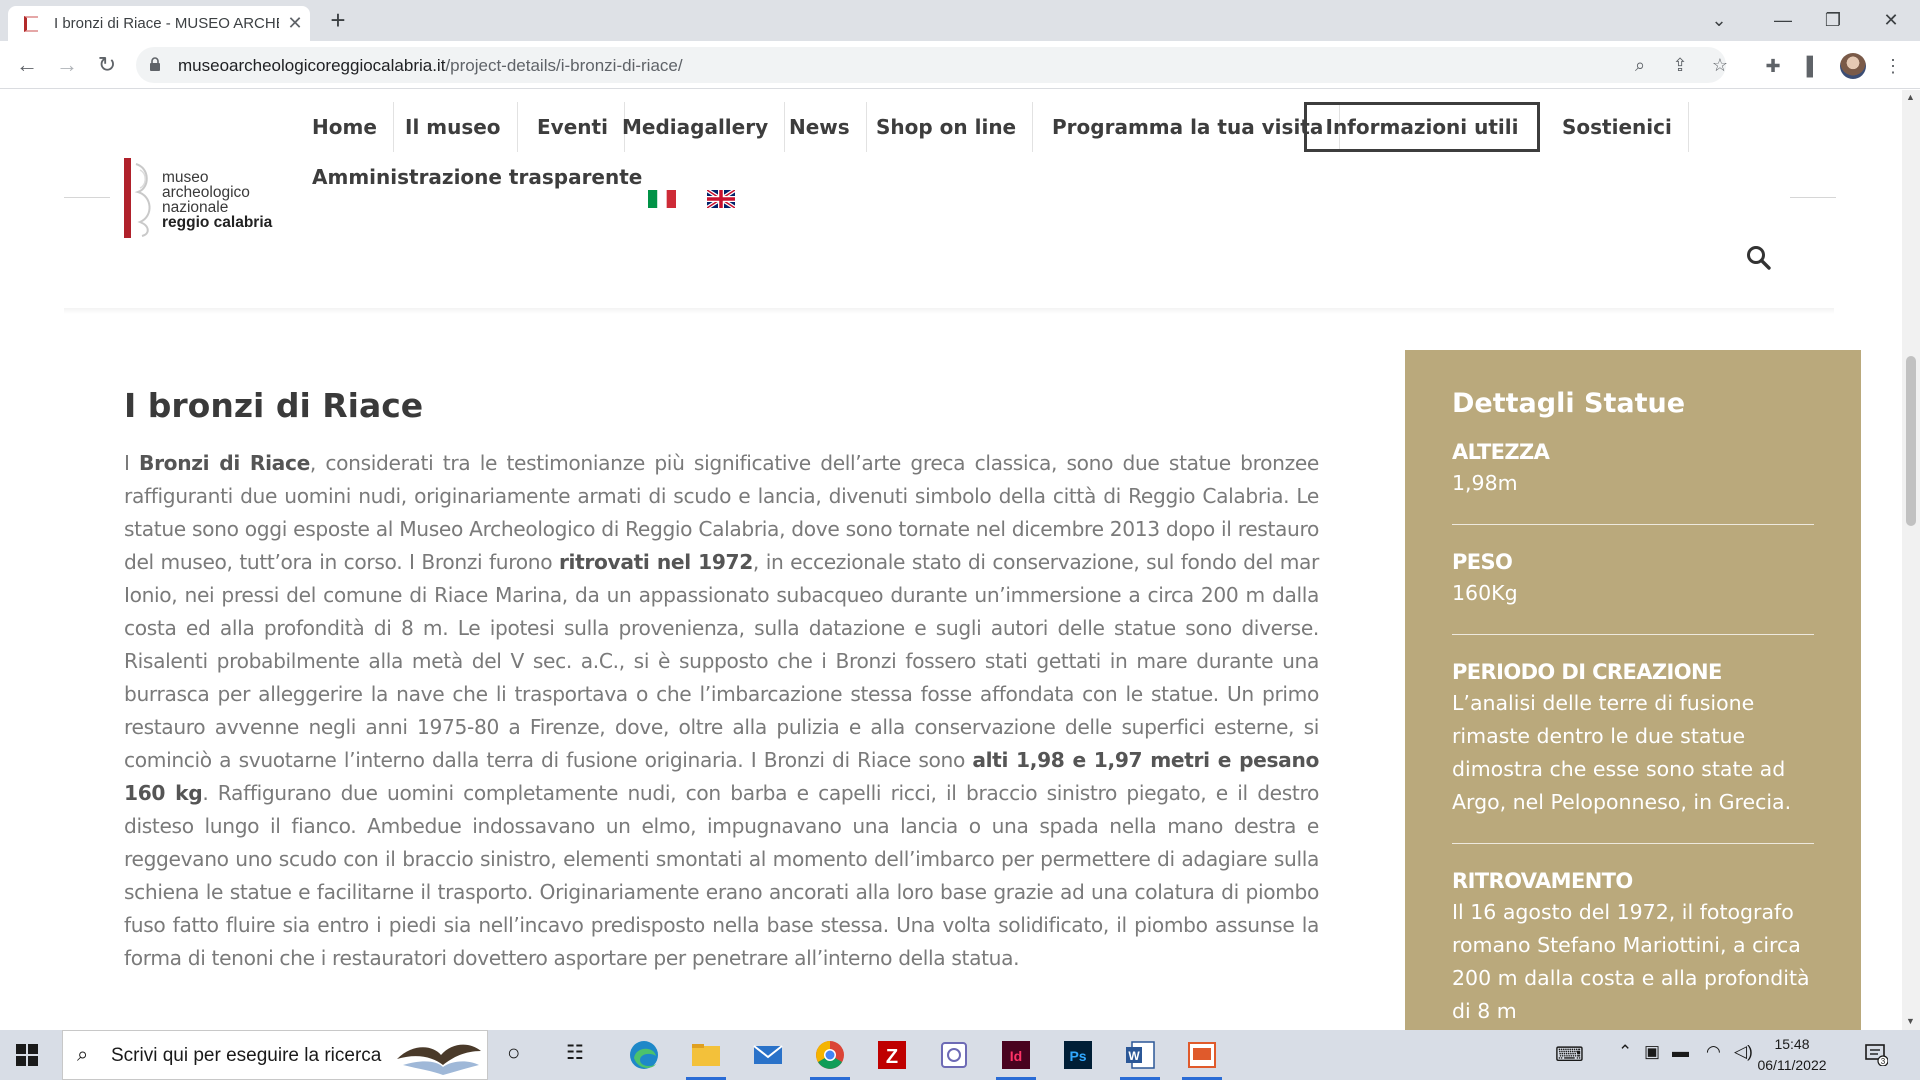 Image resolution: width=1920 pixels, height=1080 pixels. I want to click on article-title: I bronzi di Riace, so click(274, 405).